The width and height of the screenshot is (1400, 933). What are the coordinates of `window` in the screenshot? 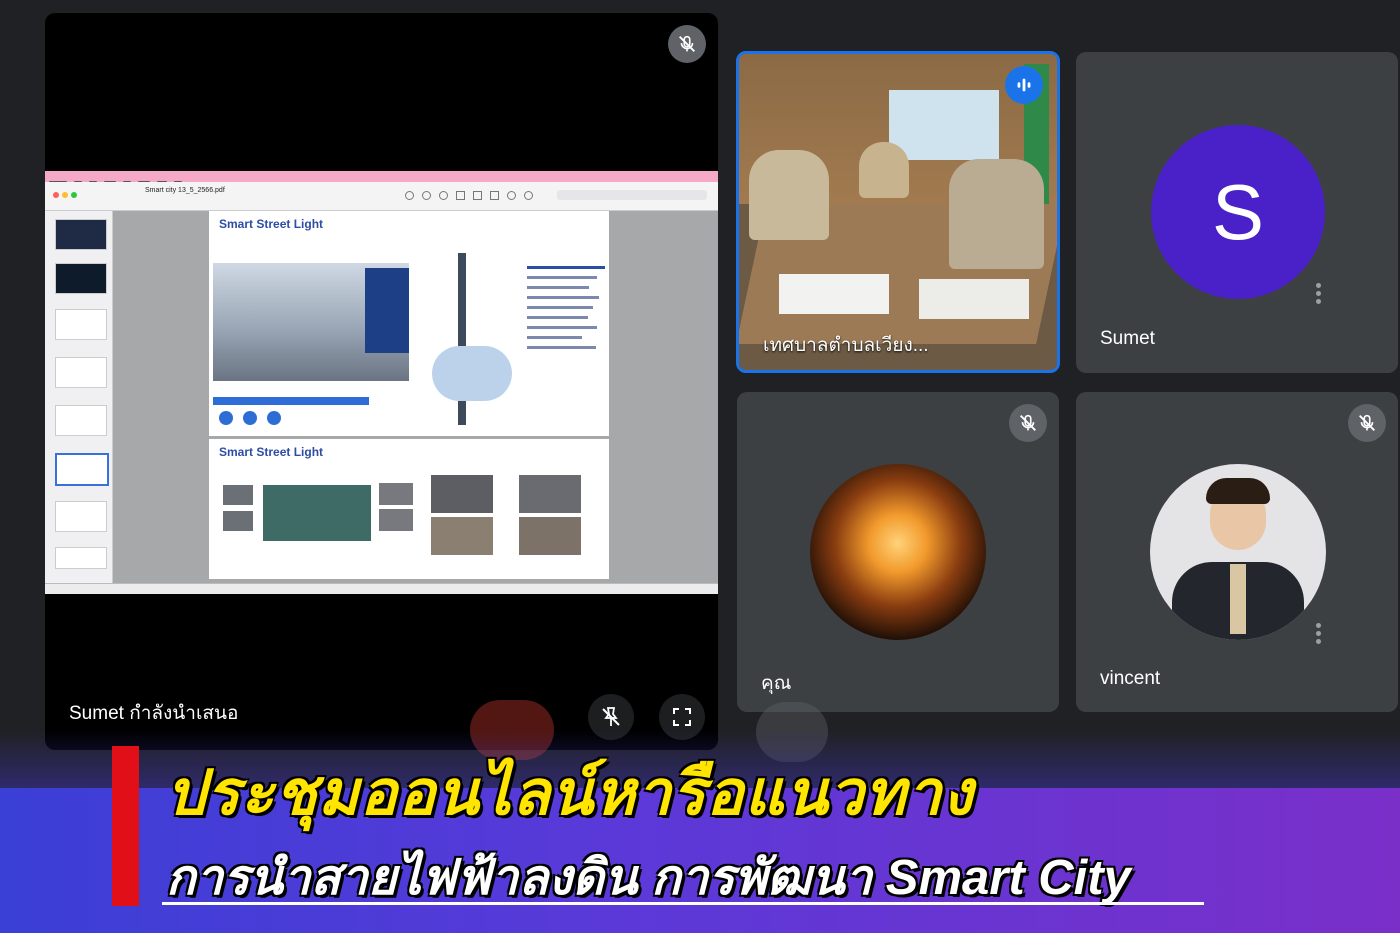 It's located at (944, 125).